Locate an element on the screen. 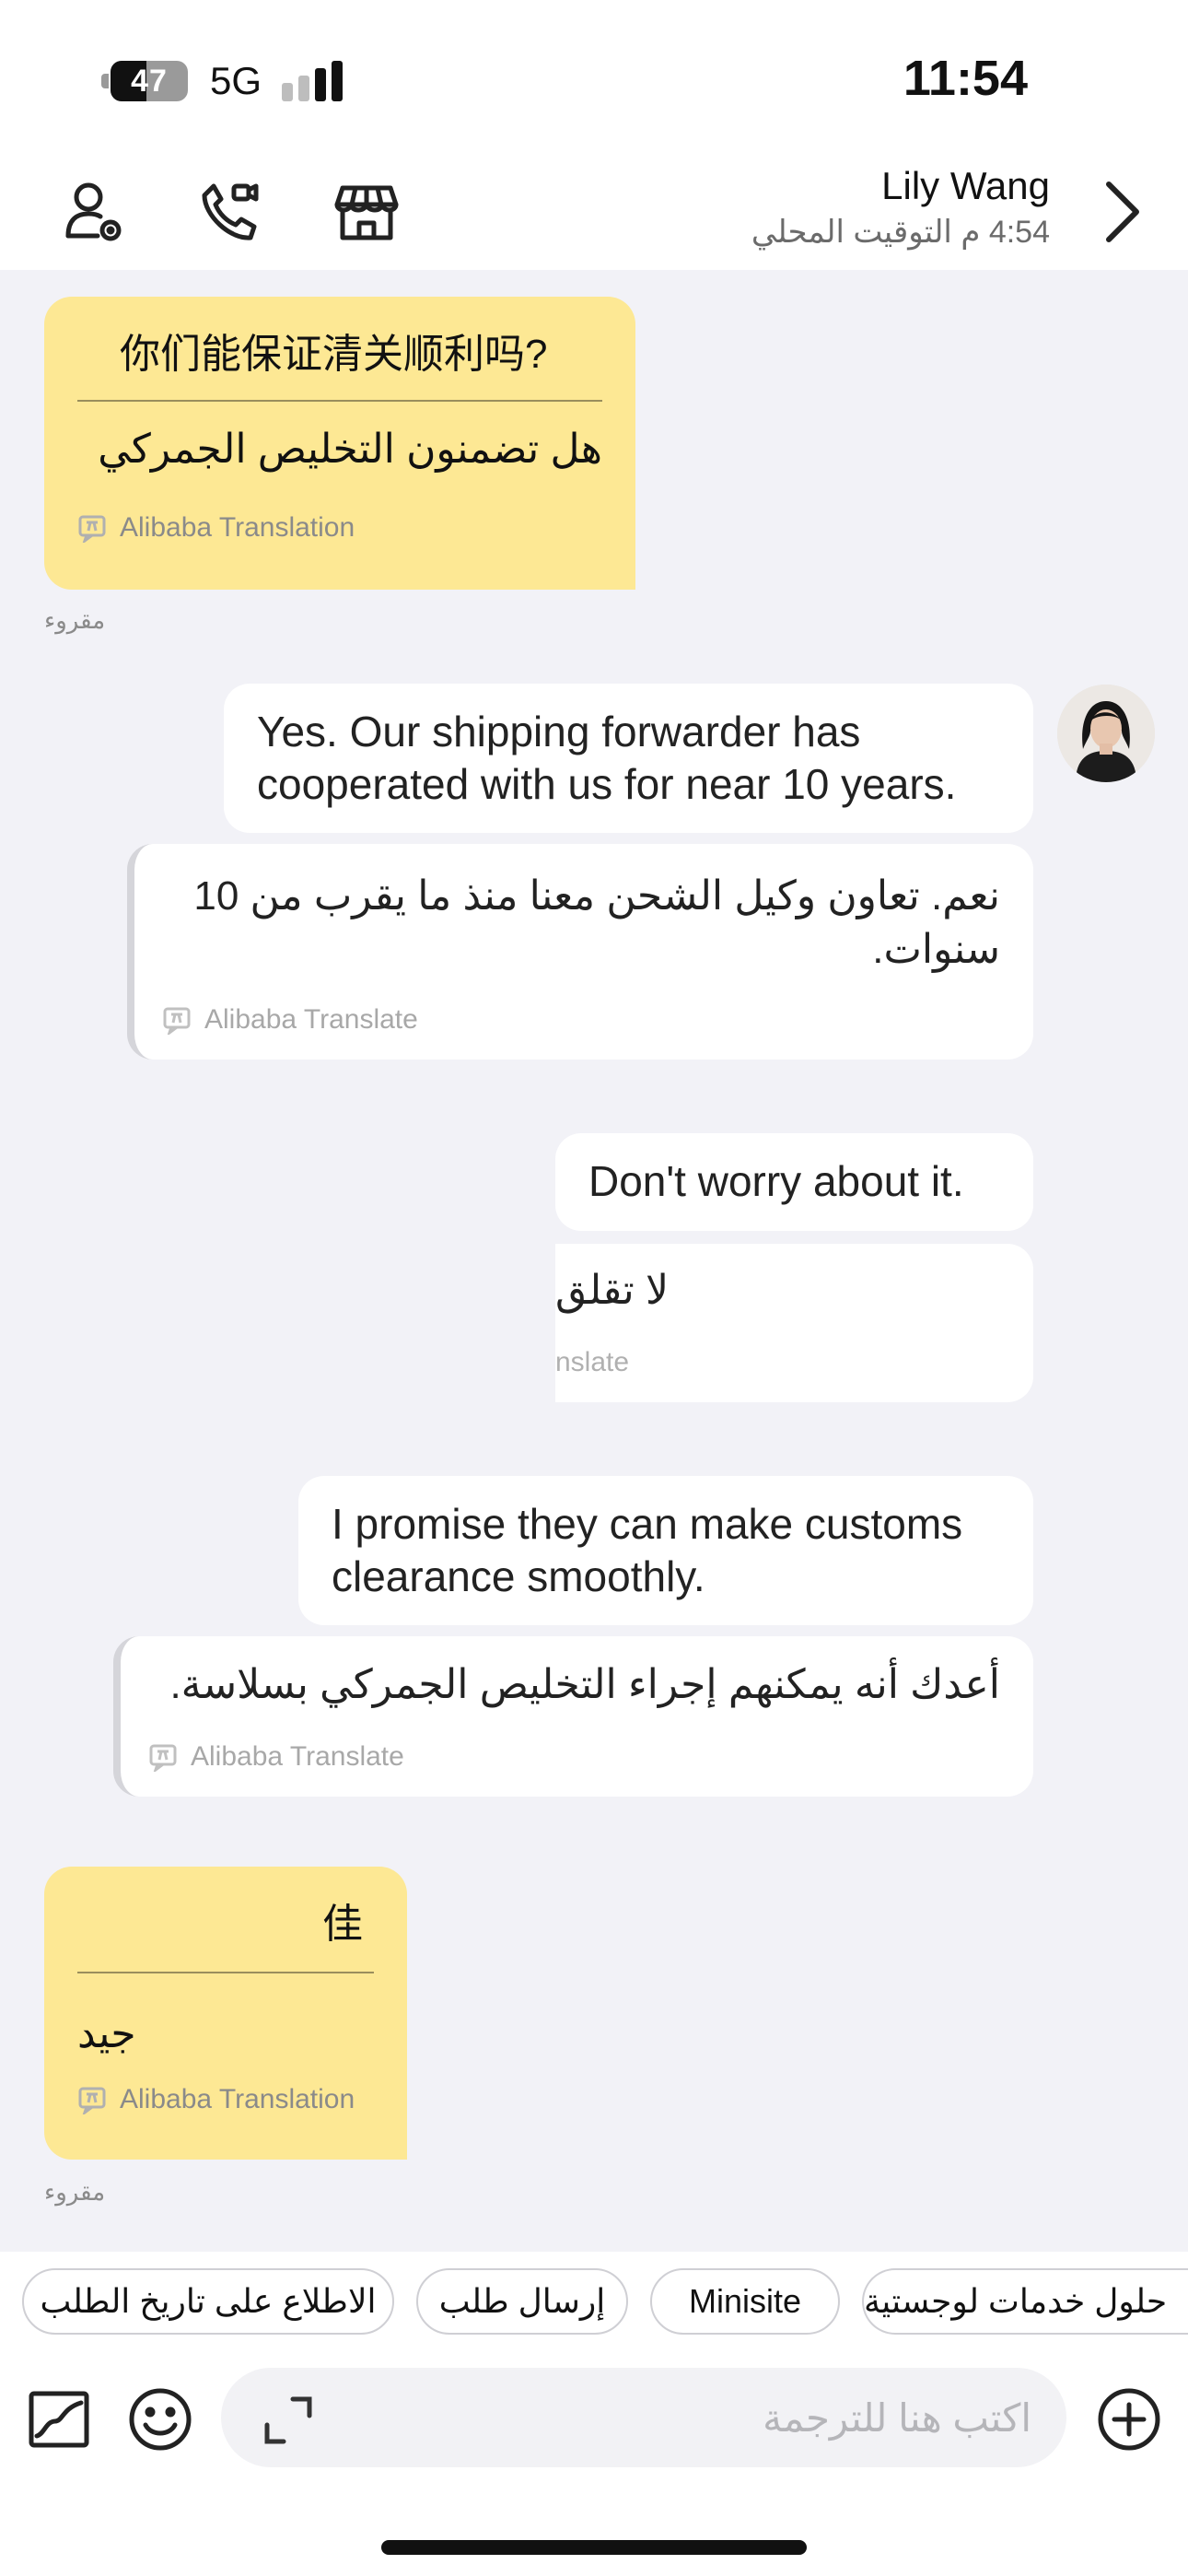 The image size is (1188, 2576). contact-profile-icon is located at coordinates (94, 212).